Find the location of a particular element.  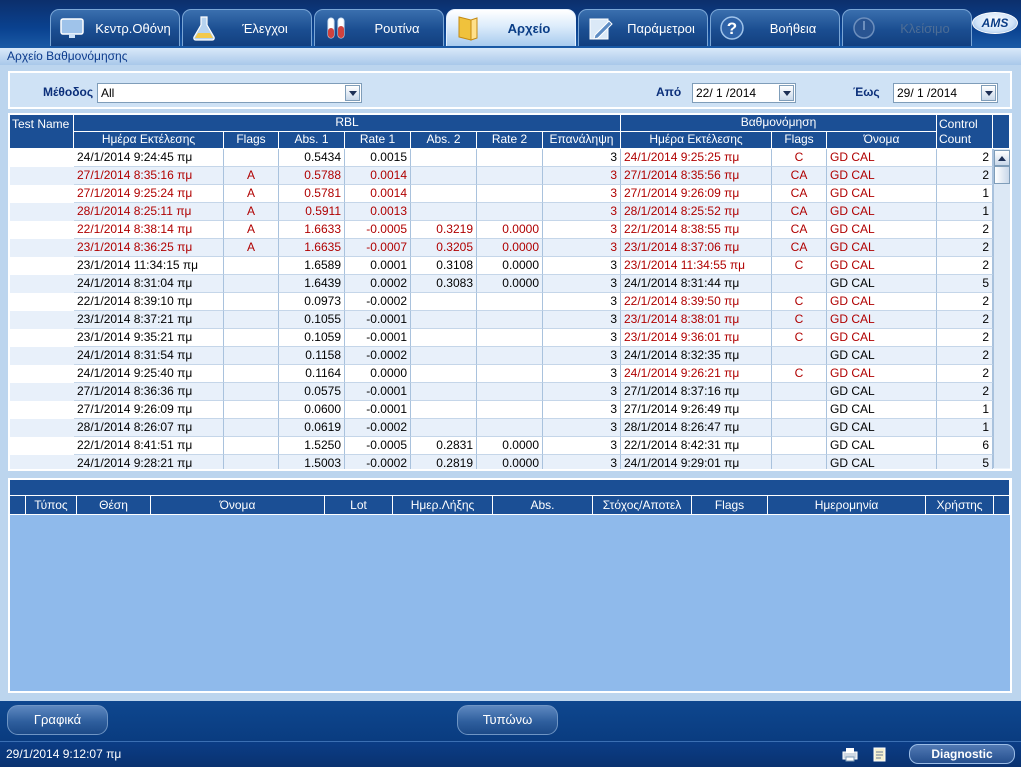

col-rbl-date: Ημέρα Εκτέλεσης is located at coordinates (149, 140).